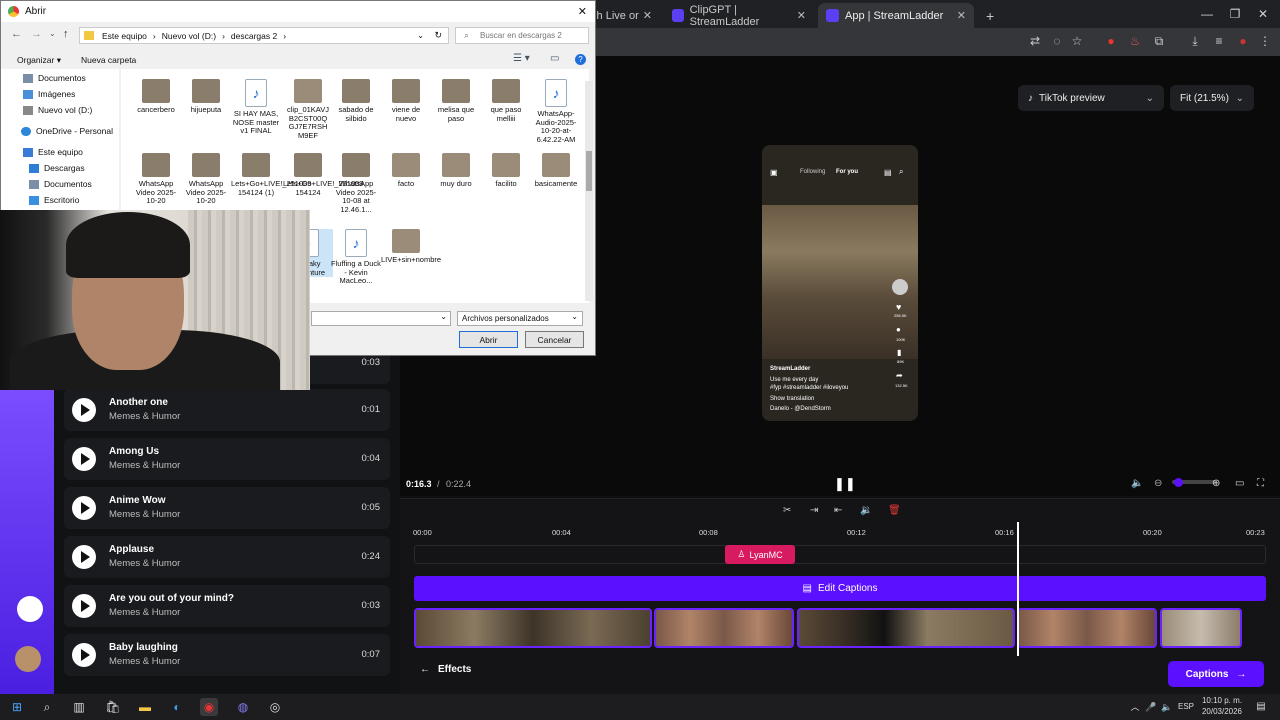 The width and height of the screenshot is (1280, 720). Describe the element at coordinates (896, 15) in the screenshot. I see `tab-app-streamladder: App | StreamLadder ✕` at that location.